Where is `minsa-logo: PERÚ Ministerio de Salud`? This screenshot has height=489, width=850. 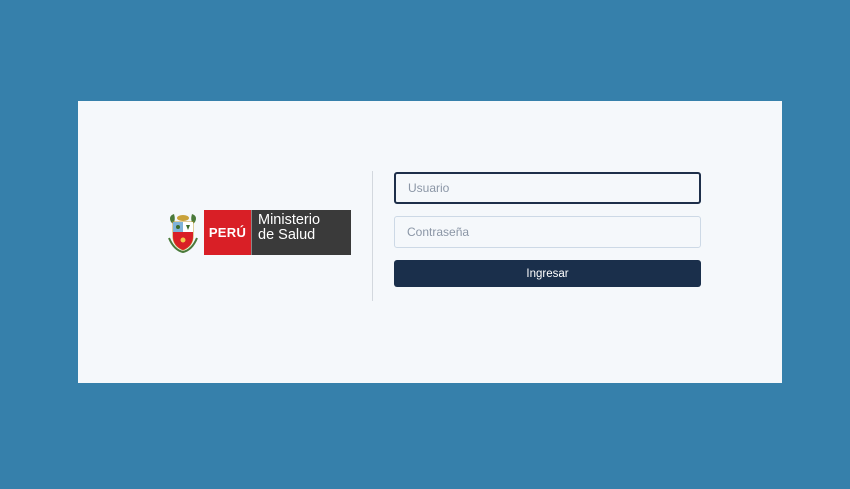
minsa-logo: PERÚ Ministerio de Salud is located at coordinates (260, 232).